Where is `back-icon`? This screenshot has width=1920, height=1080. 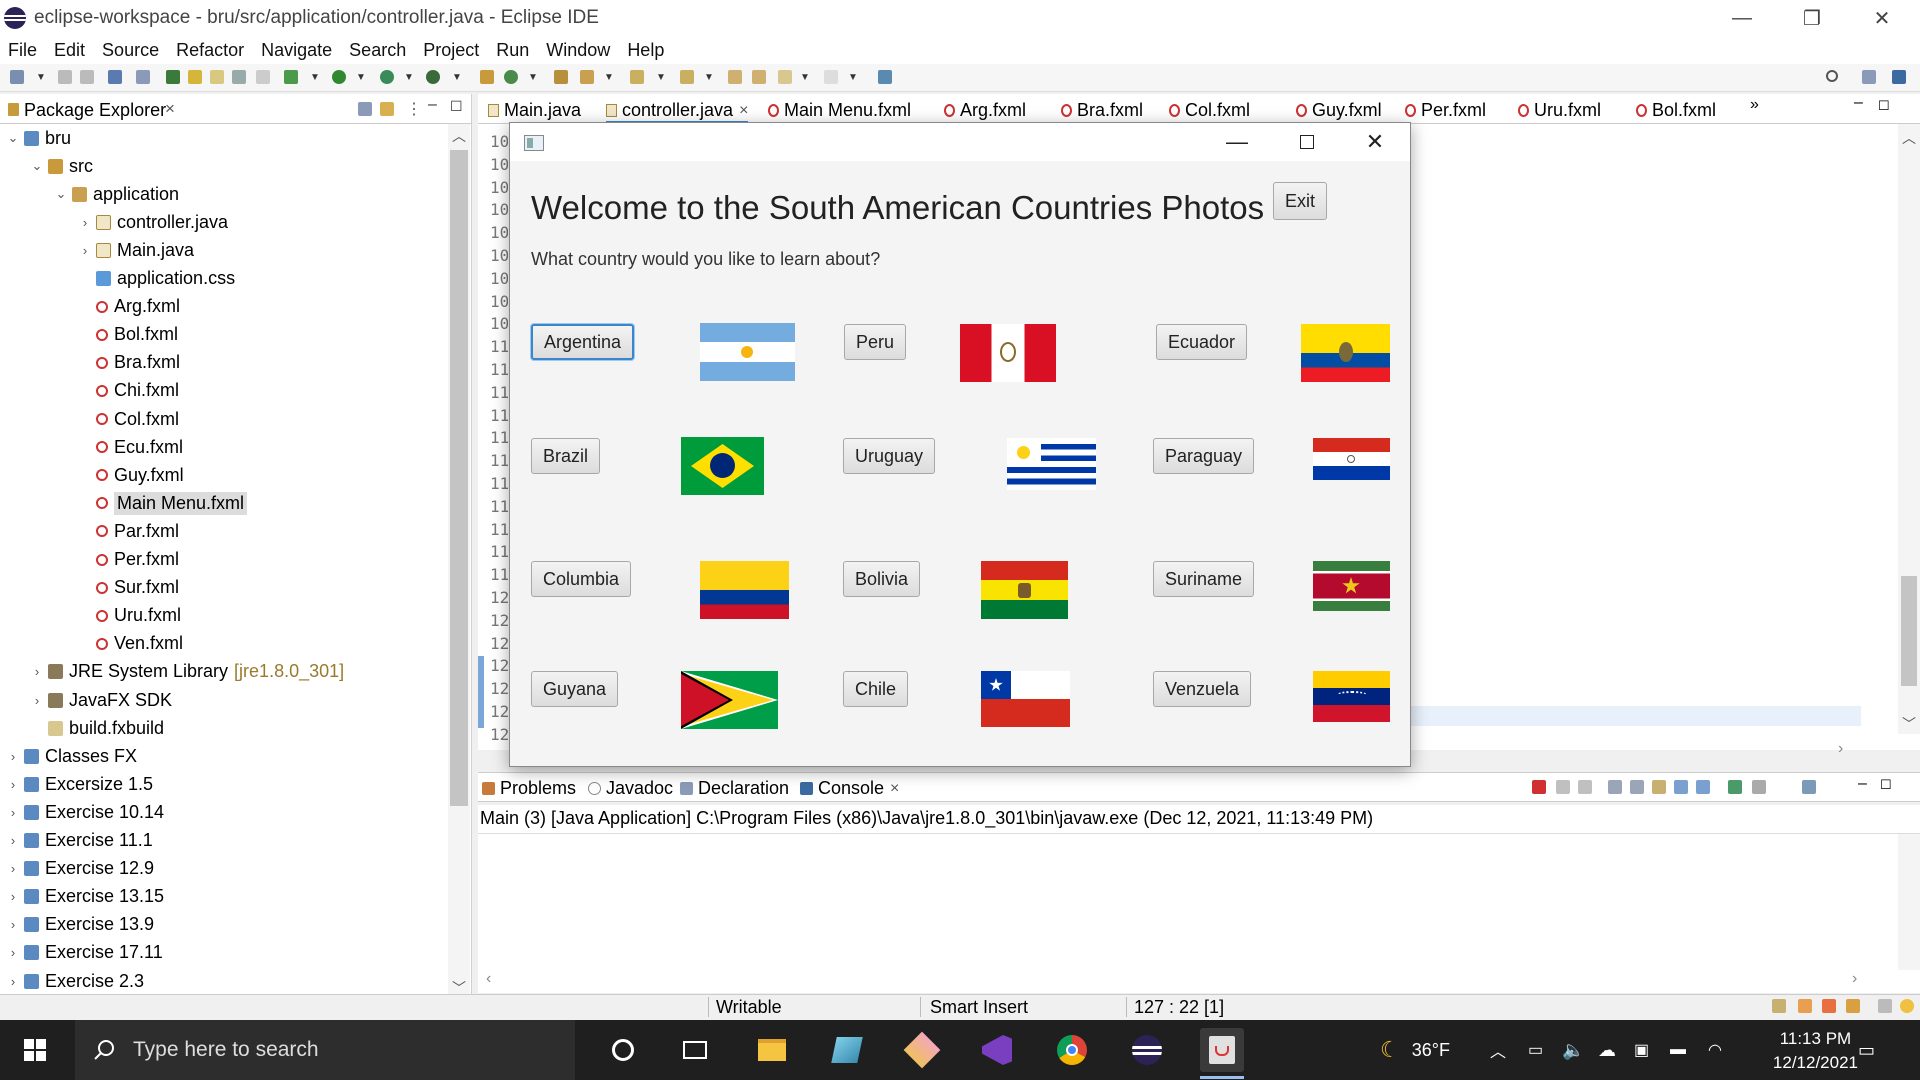 back-icon is located at coordinates (759, 77).